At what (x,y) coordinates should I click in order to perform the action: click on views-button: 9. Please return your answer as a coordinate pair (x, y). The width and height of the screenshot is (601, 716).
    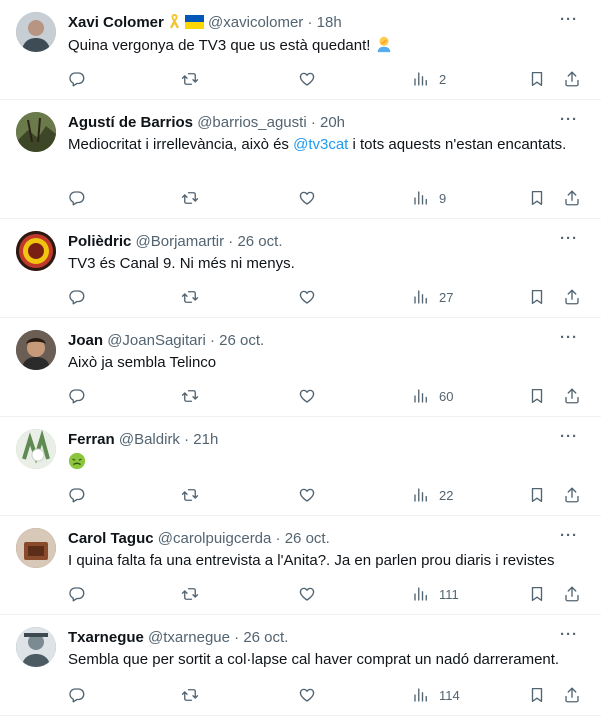
    Looking at the image, I should click on (429, 198).